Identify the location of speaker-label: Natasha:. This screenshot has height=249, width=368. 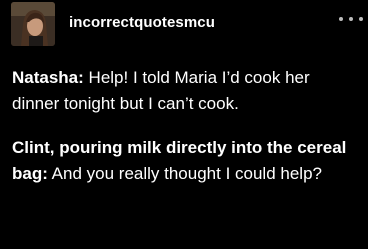
(48, 77).